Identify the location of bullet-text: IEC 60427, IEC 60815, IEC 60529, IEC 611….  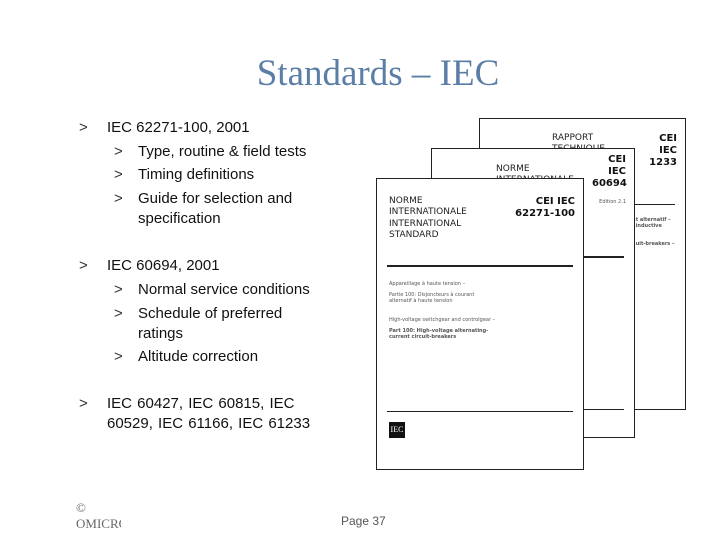
(209, 413).